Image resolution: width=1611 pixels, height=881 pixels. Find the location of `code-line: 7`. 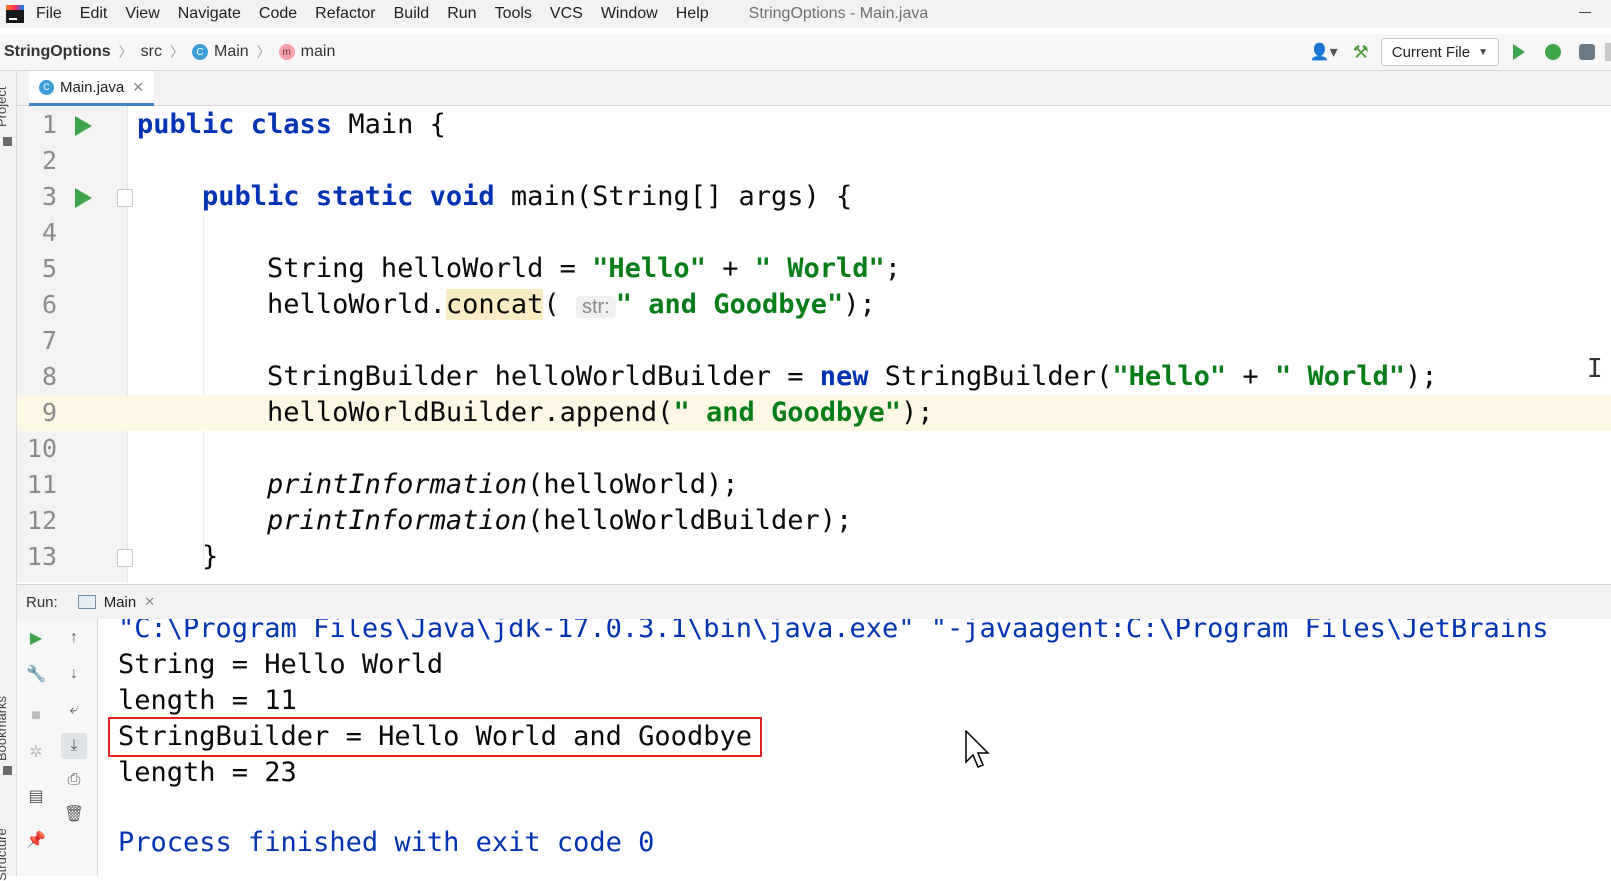

code-line: 7 is located at coordinates (814, 341).